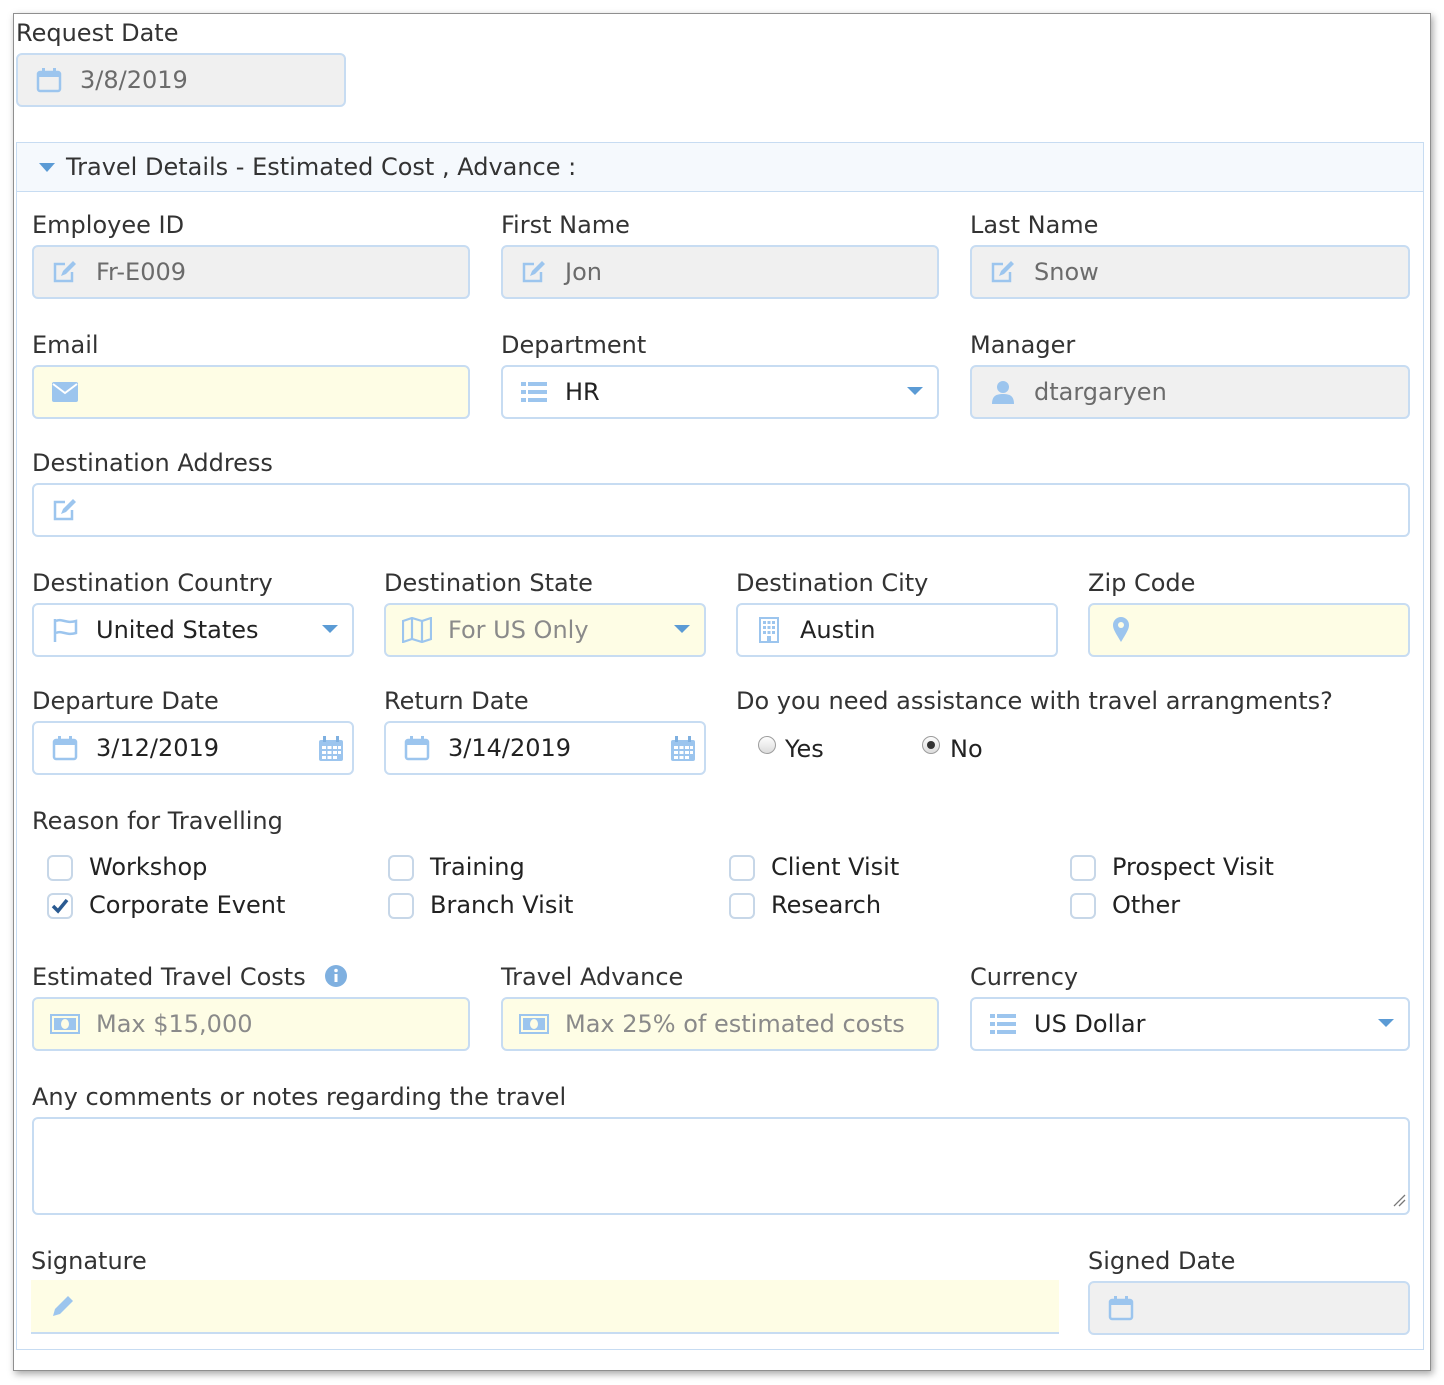  I want to click on destination-country-select: United States, so click(193, 630).